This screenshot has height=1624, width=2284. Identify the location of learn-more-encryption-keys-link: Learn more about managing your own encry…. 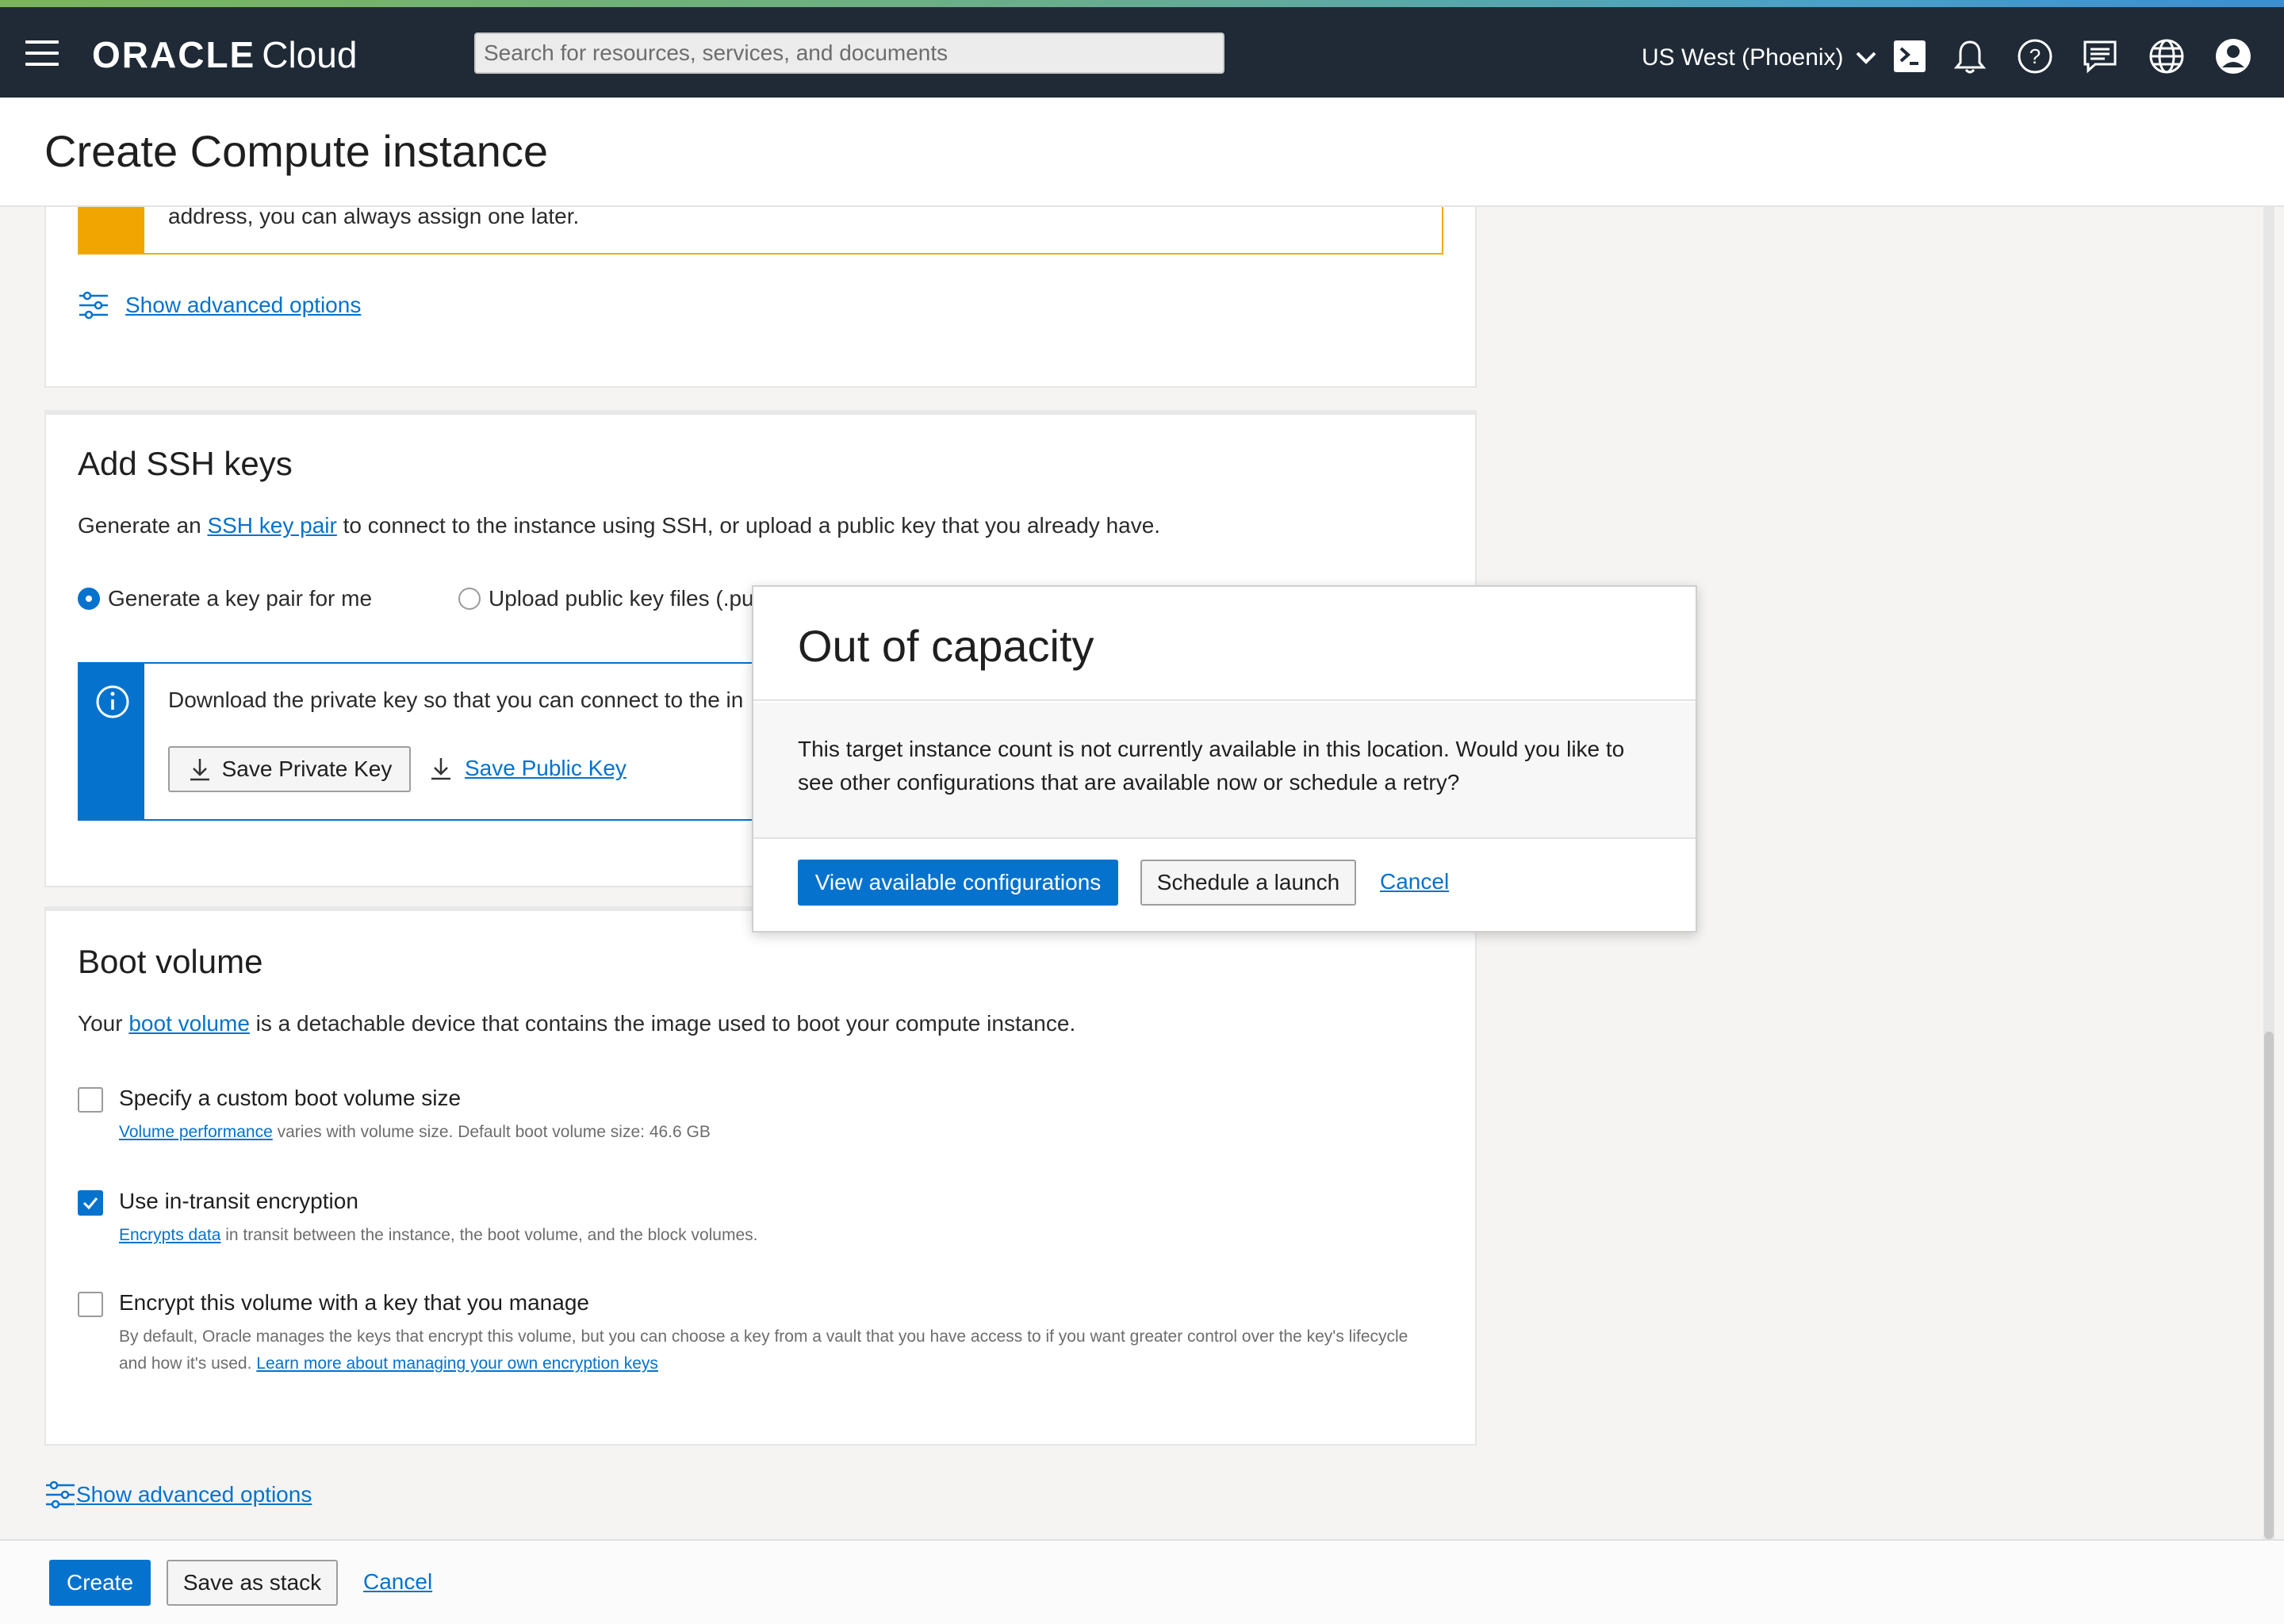
(457, 1363).